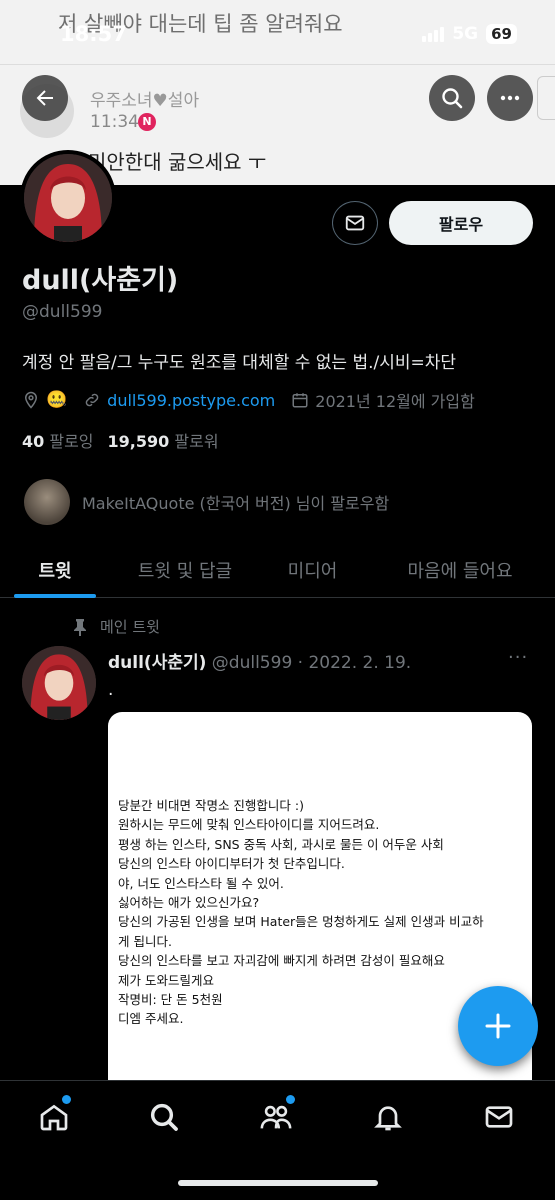 The height and width of the screenshot is (1200, 555). Describe the element at coordinates (189, 903) in the screenshot. I see `card-line: 싫어하는 애가 있으신가요?` at that location.